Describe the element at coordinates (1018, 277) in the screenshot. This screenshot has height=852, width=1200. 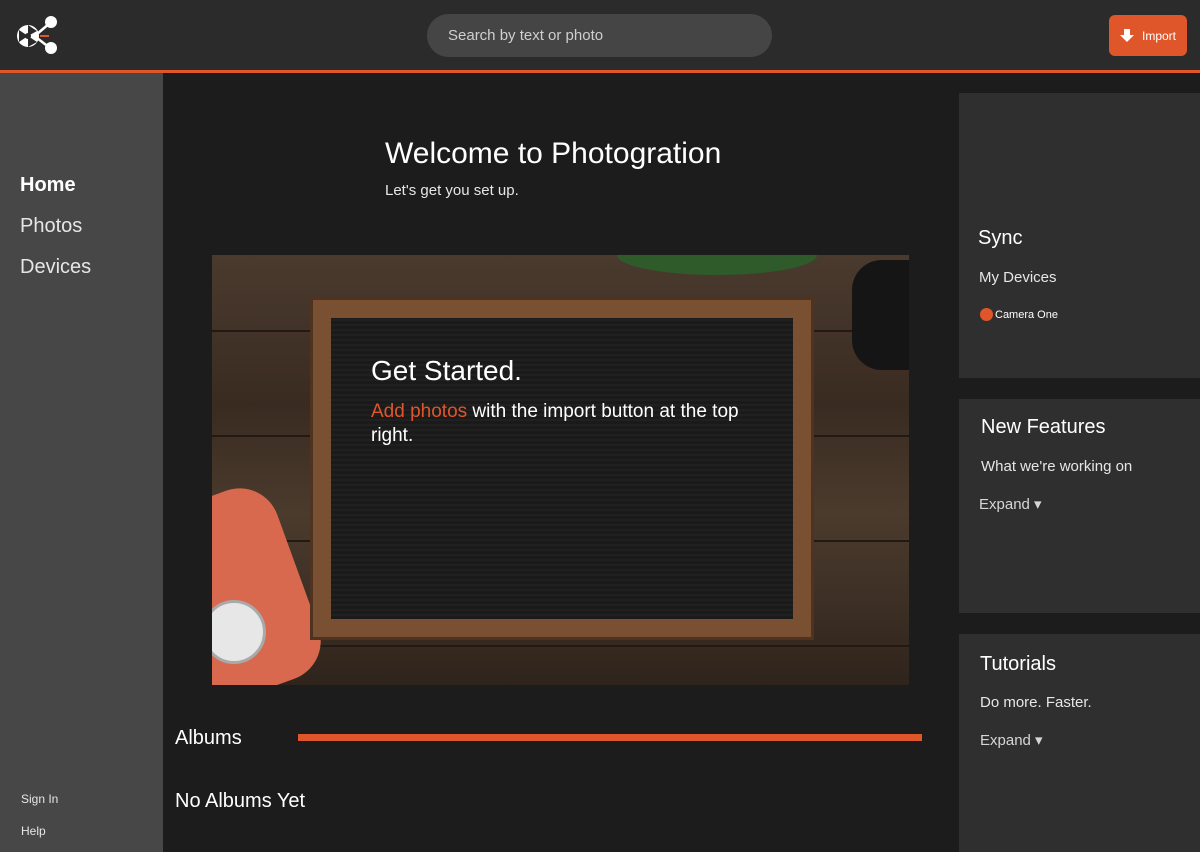
I see `my-devices-label: My Devices` at that location.